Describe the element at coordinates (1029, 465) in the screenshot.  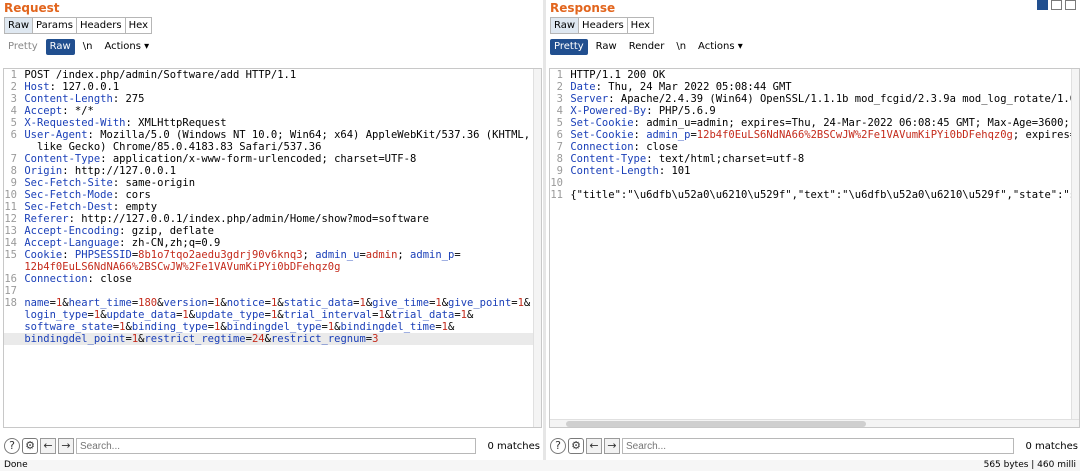
I see `response-stats: 565 bytes | 460 milli` at that location.